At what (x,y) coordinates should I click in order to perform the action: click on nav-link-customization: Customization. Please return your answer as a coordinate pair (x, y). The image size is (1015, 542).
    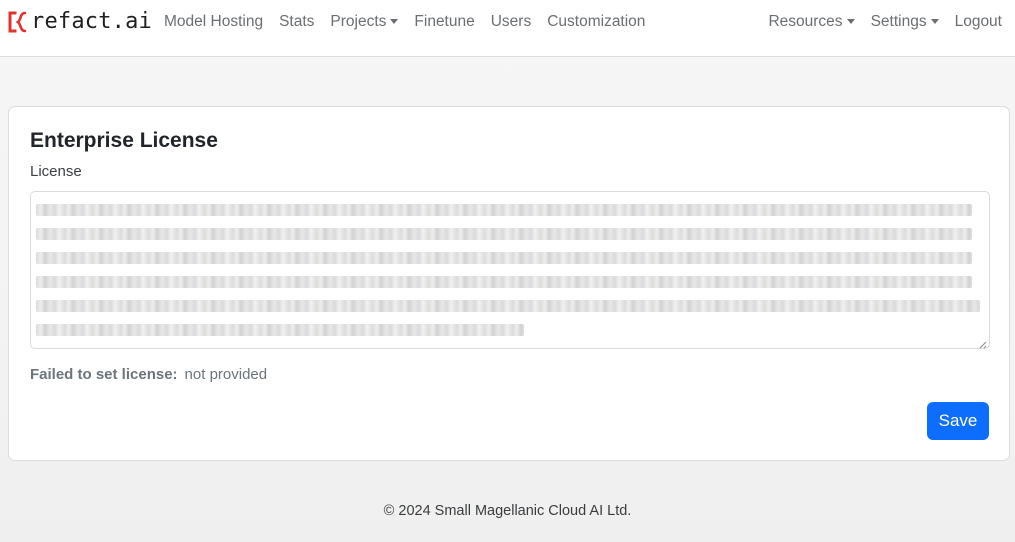
    Looking at the image, I should click on (596, 22).